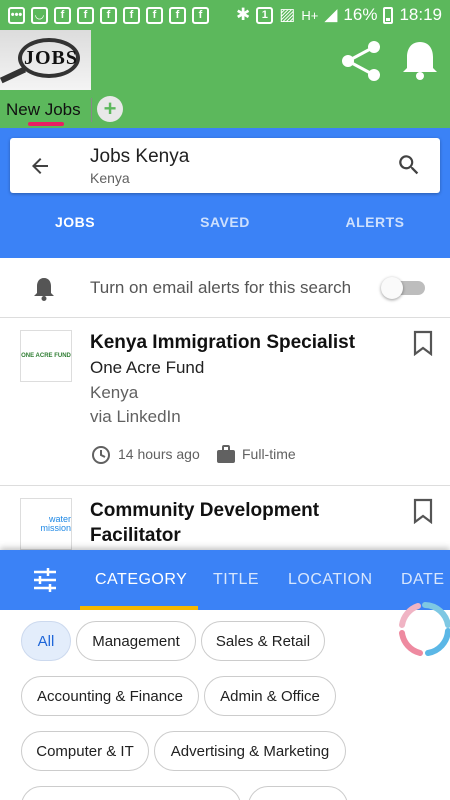  What do you see at coordinates (91, 110) in the screenshot?
I see `tab-divider` at bounding box center [91, 110].